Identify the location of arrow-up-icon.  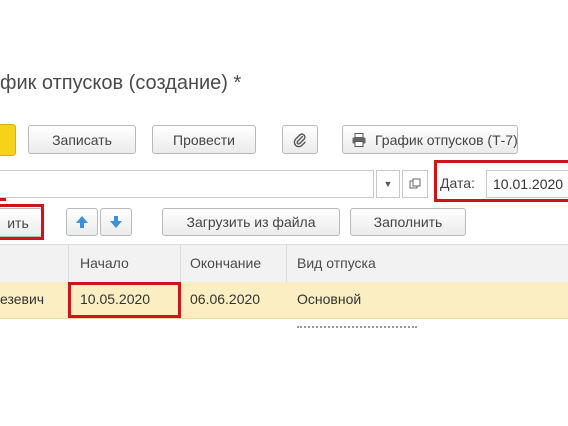
(82, 222).